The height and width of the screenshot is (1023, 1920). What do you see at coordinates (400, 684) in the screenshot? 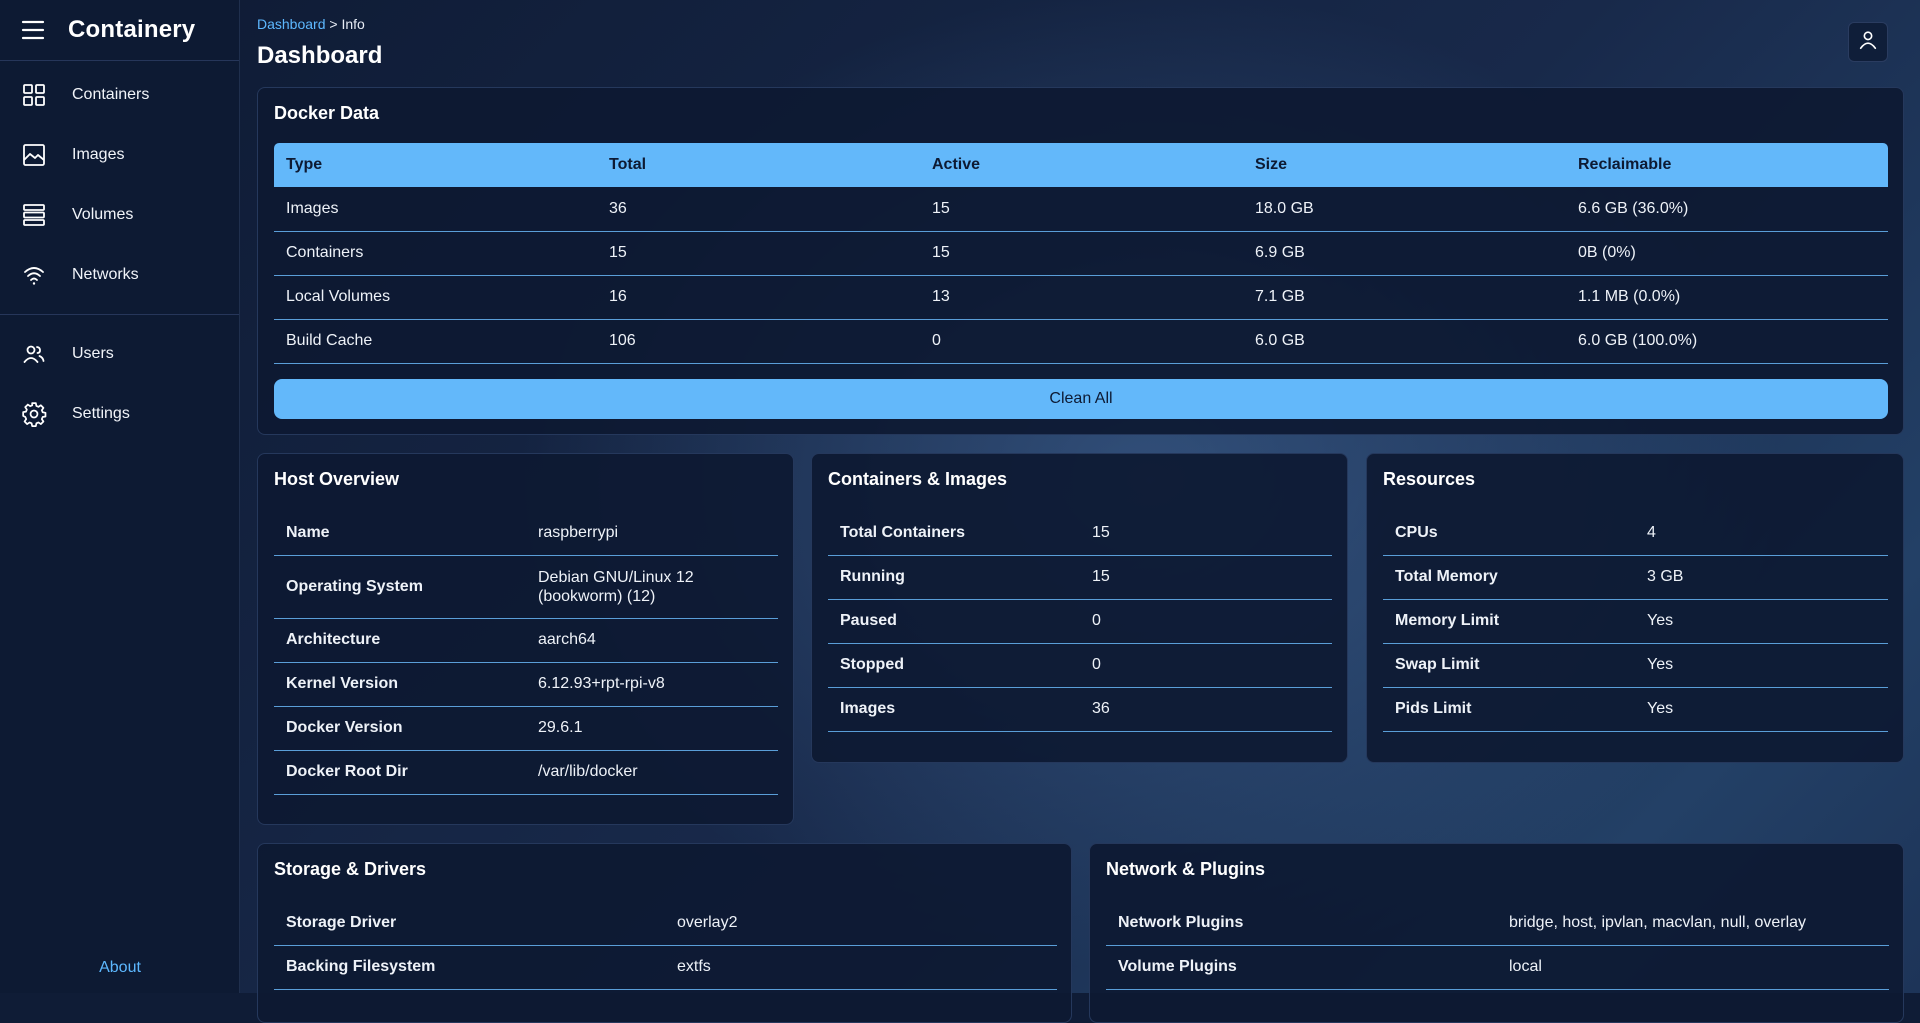
I see `row-key: Kernel Version` at bounding box center [400, 684].